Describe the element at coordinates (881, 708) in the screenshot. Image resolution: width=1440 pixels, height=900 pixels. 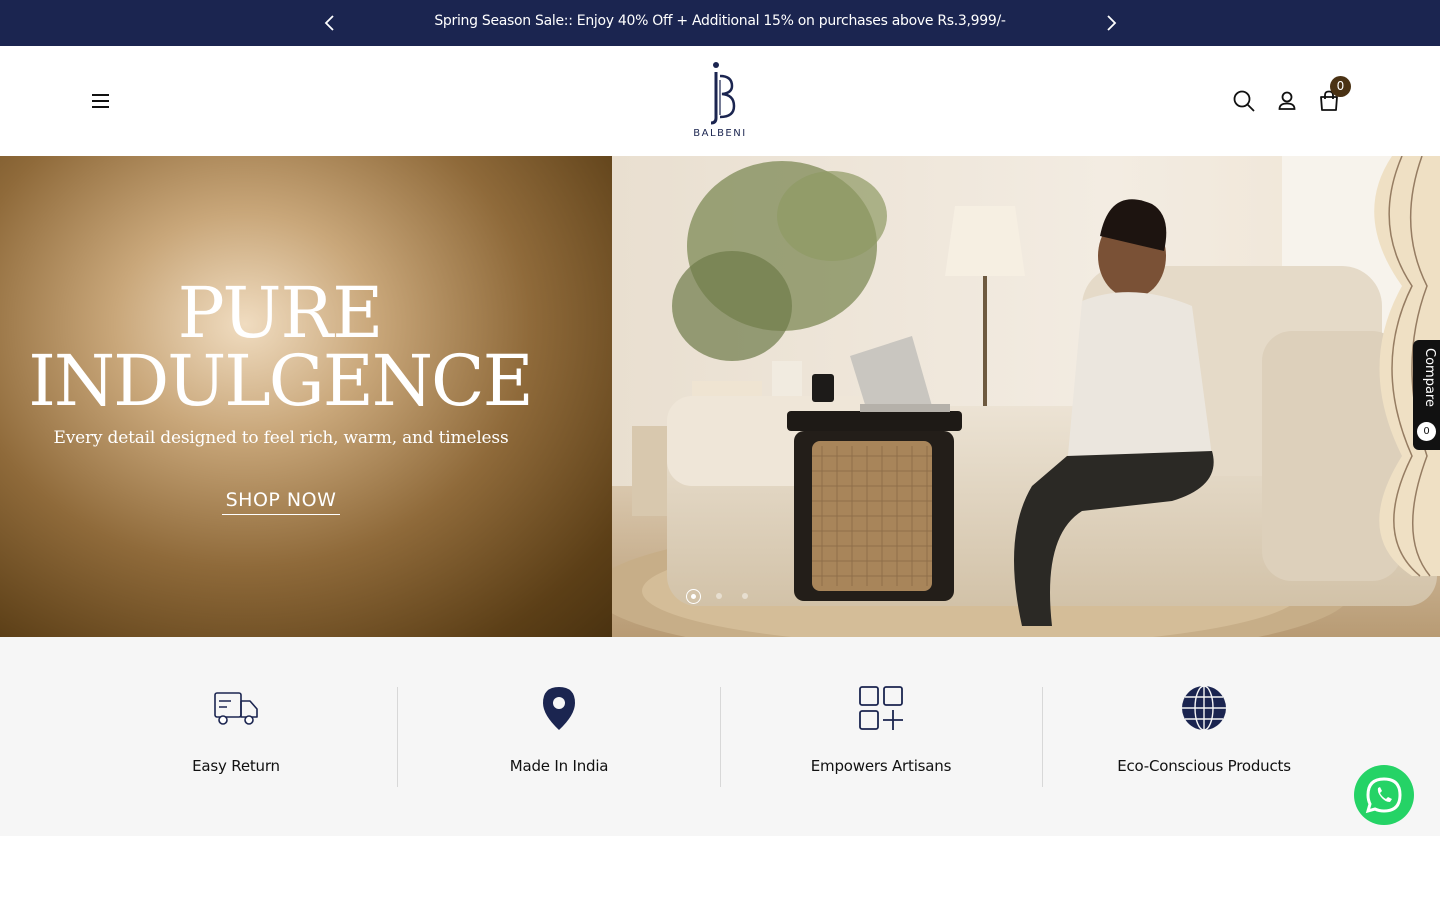
I see `grid-plus-icon` at that location.